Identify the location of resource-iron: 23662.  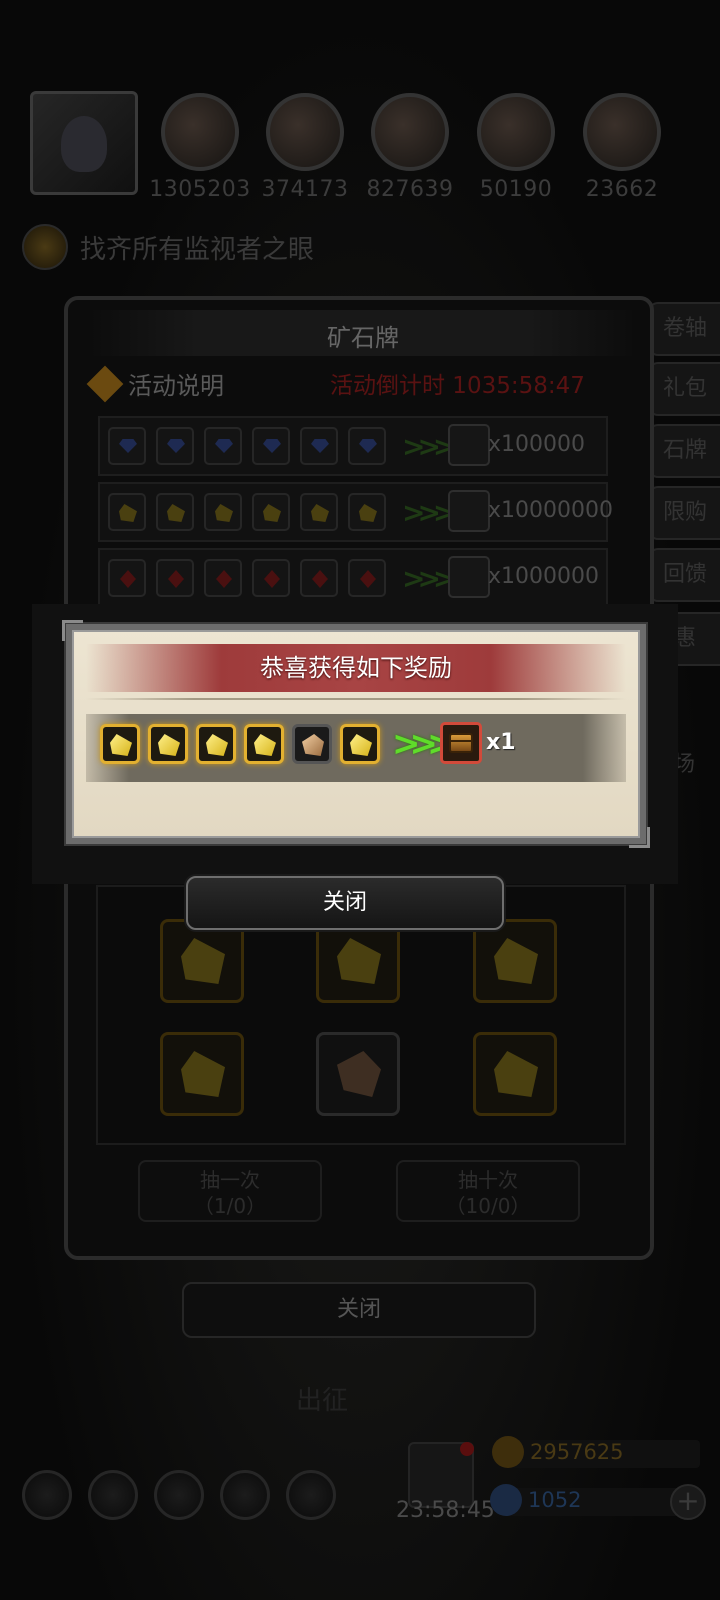
(622, 147).